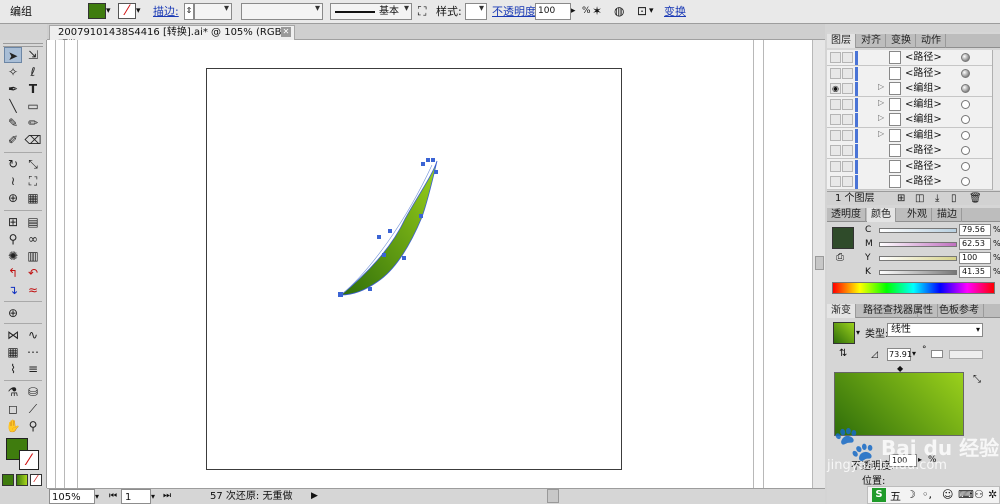 This screenshot has width=1000, height=504. What do you see at coordinates (979, 494) in the screenshot?
I see `user-icon: ⚇` at bounding box center [979, 494].